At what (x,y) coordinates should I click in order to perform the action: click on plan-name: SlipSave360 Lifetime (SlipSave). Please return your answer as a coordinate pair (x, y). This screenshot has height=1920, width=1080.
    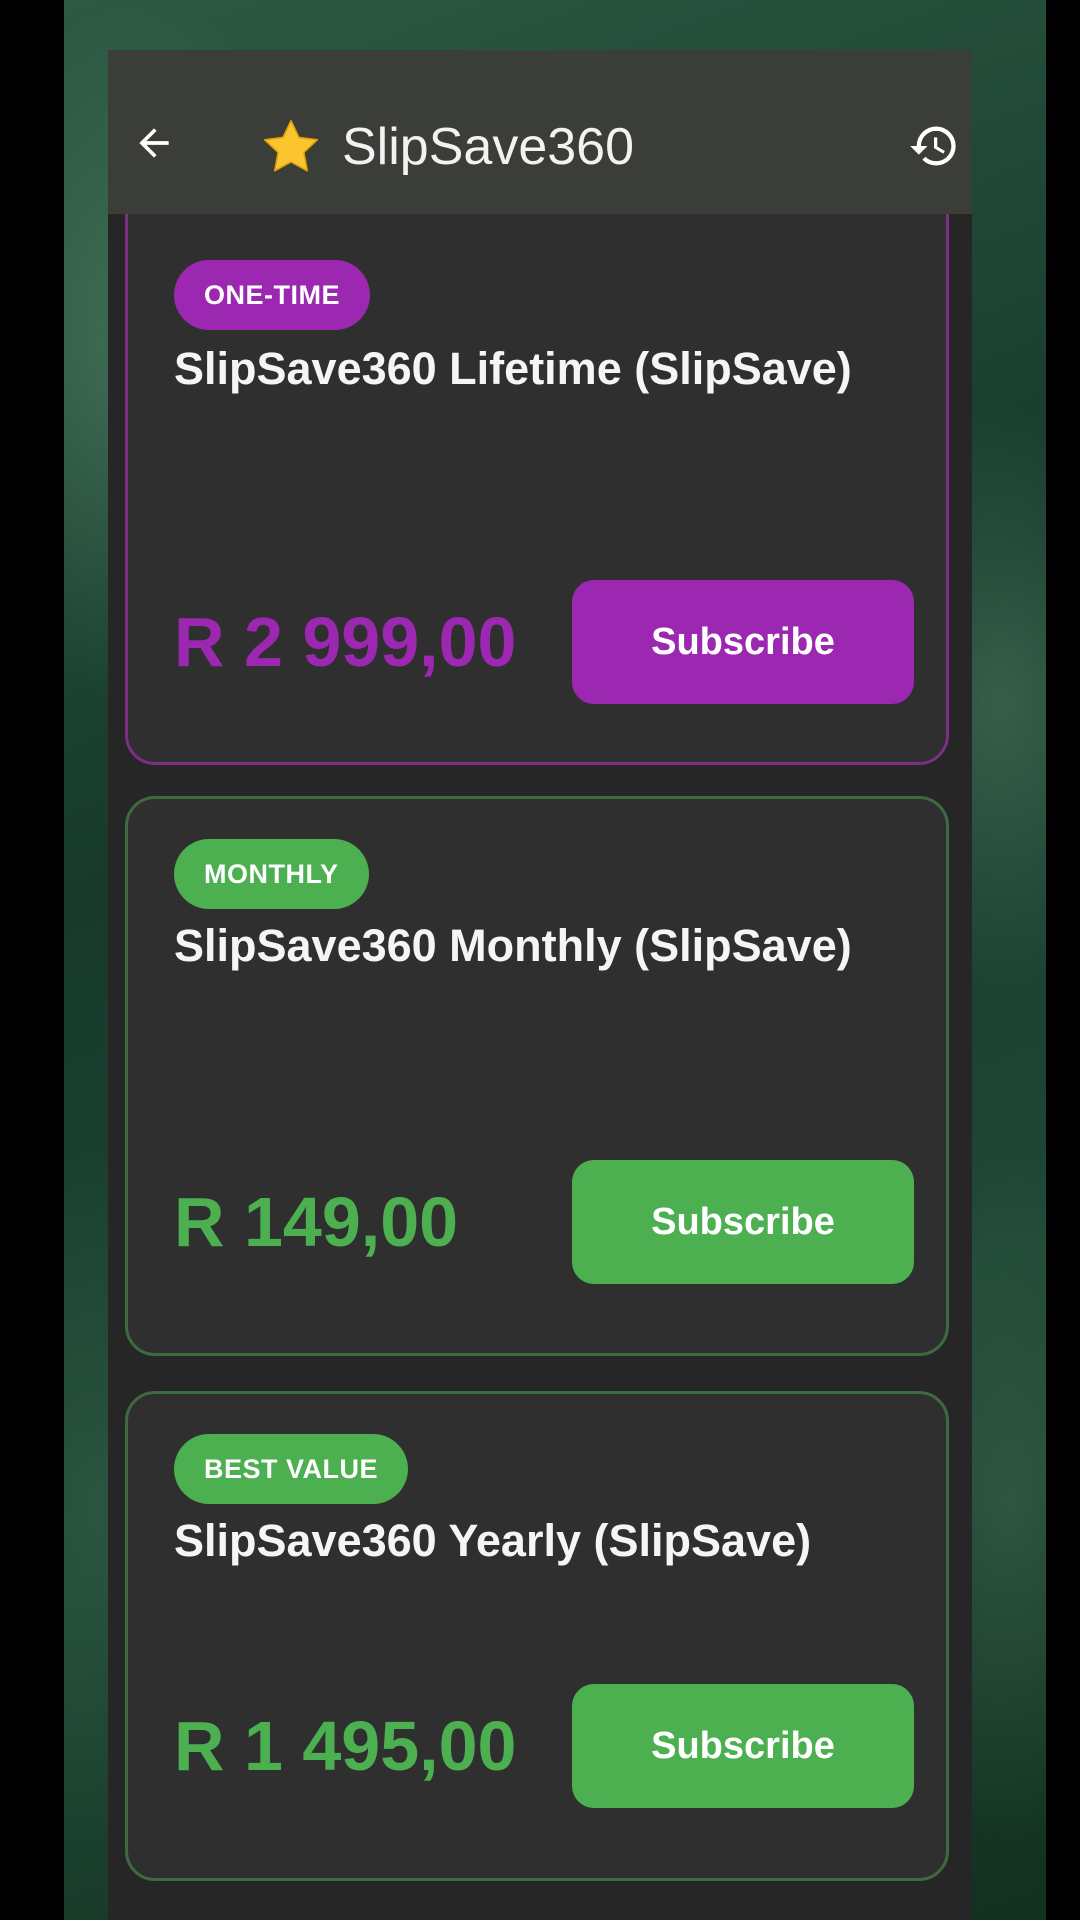
    Looking at the image, I should click on (513, 368).